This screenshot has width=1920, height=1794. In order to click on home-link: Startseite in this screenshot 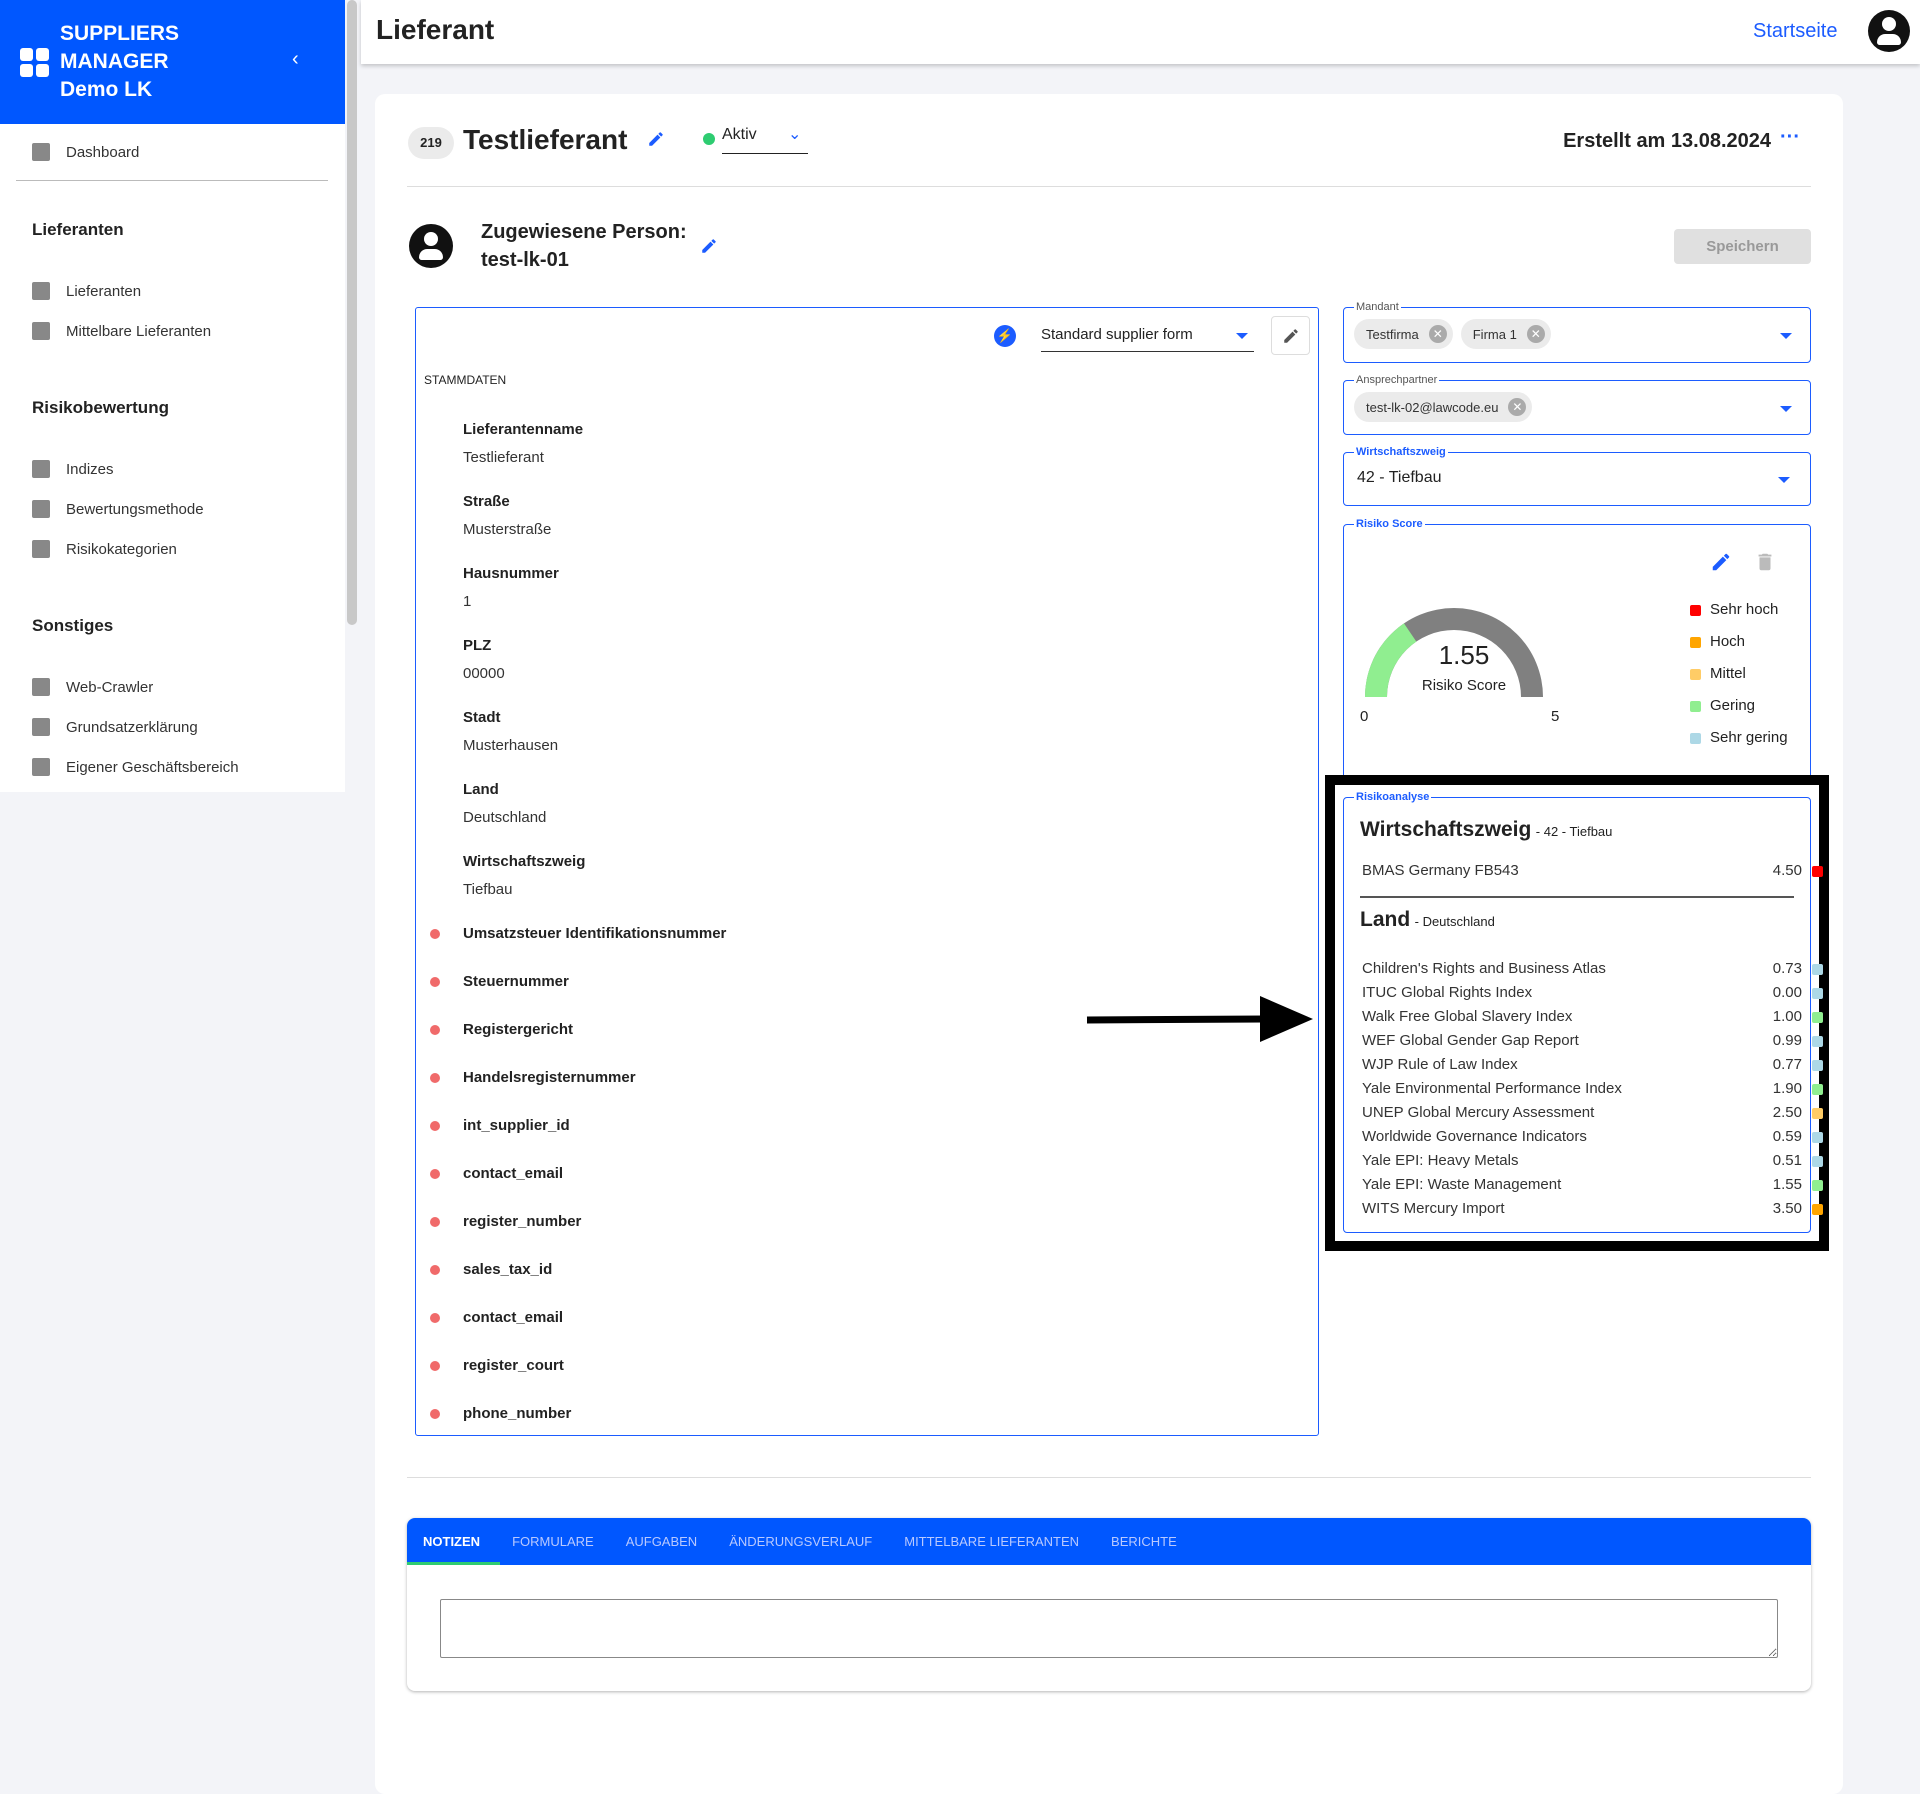, I will do `click(1795, 31)`.